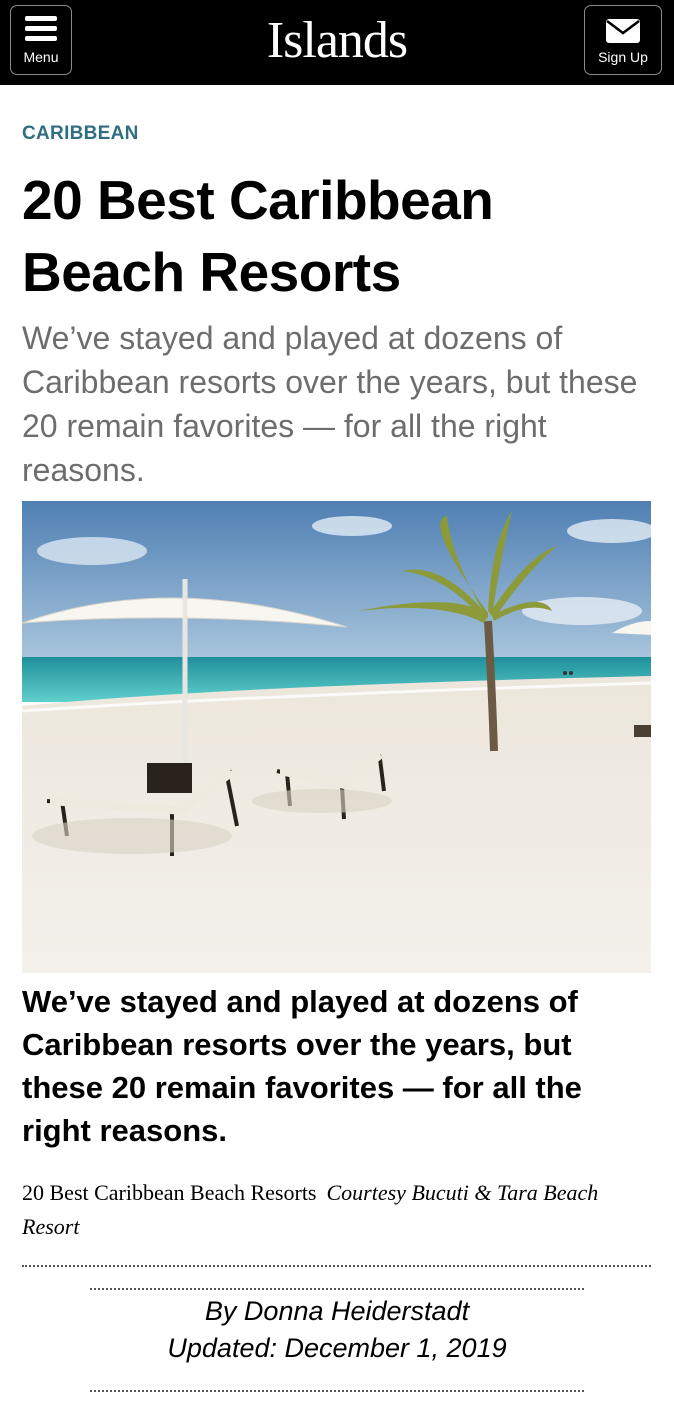 The height and width of the screenshot is (1414, 674). I want to click on updated-date: Updated: December 1, 2019, so click(337, 1348).